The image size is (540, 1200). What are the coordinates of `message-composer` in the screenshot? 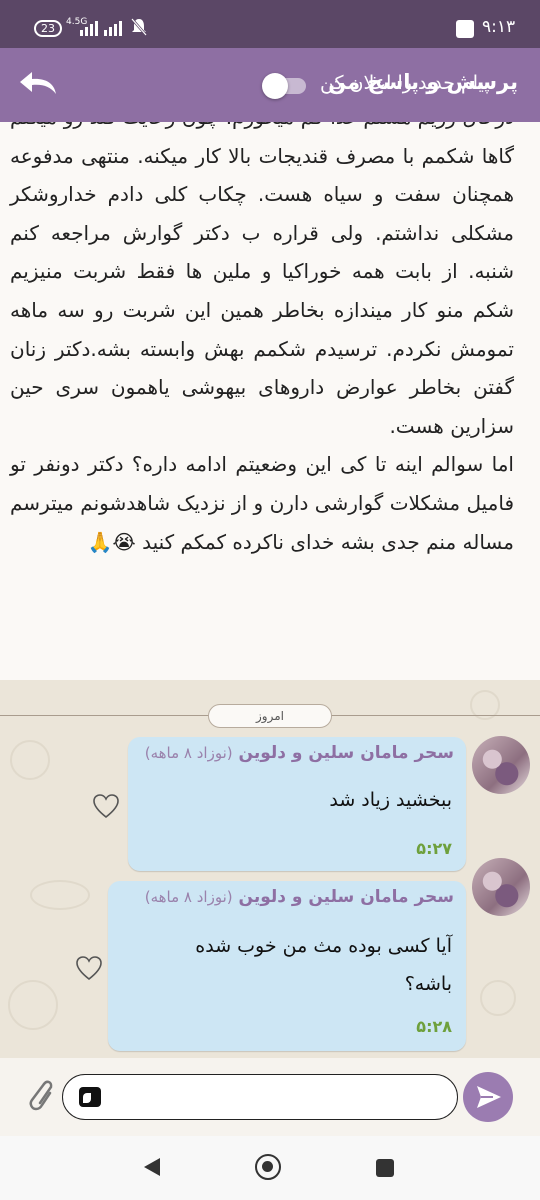 It's located at (270, 1097).